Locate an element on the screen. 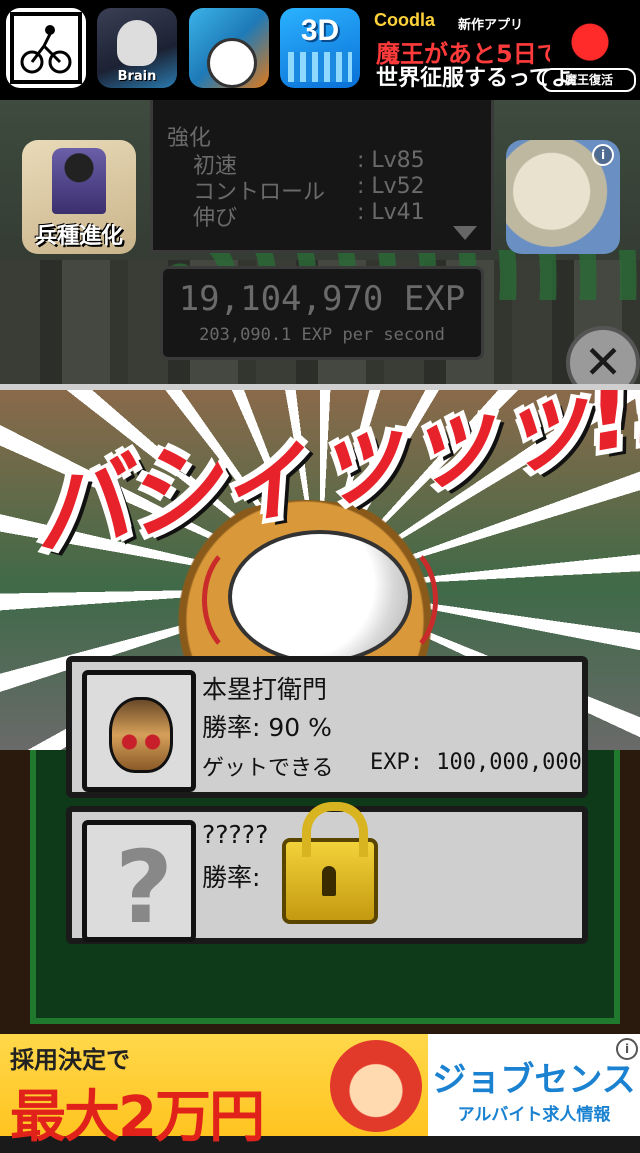 The width and height of the screenshot is (640, 1153). bike-app-icon is located at coordinates (46, 48).